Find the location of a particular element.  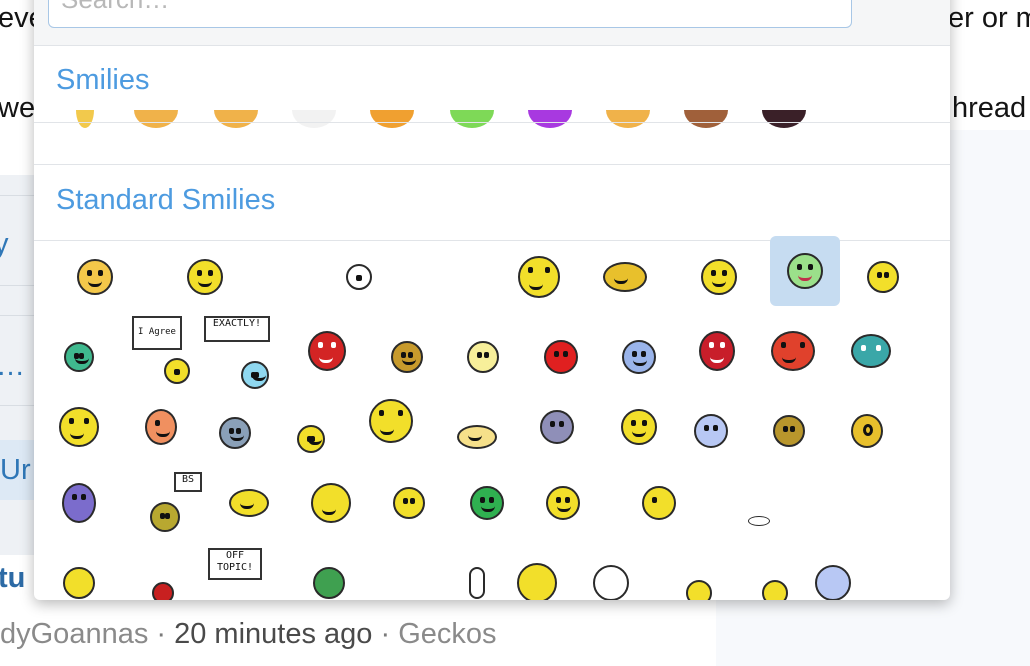

angry-icon is located at coordinates (793, 351).